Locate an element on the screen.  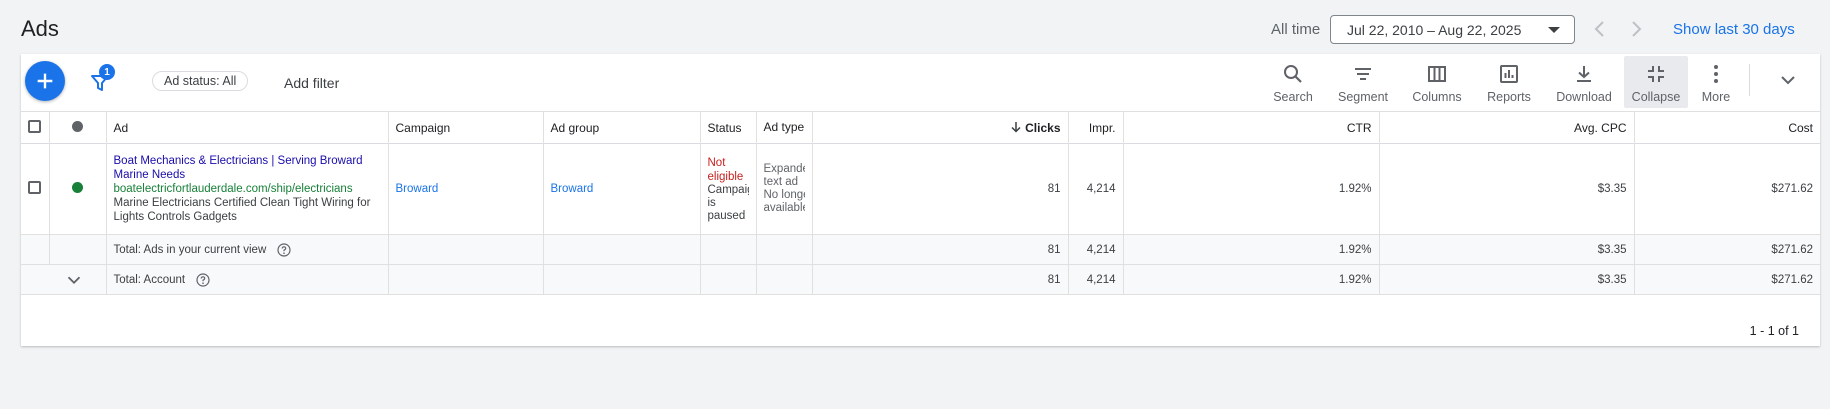
download-tool-label: Download is located at coordinates (1584, 97).